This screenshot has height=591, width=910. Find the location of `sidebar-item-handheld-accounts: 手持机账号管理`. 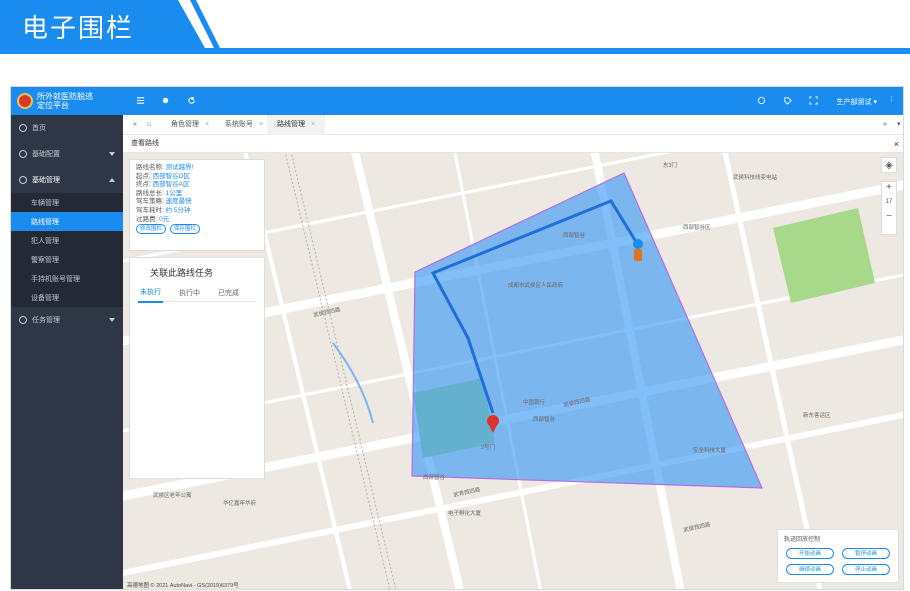

sidebar-item-handheld-accounts: 手持机账号管理 is located at coordinates (67, 278).